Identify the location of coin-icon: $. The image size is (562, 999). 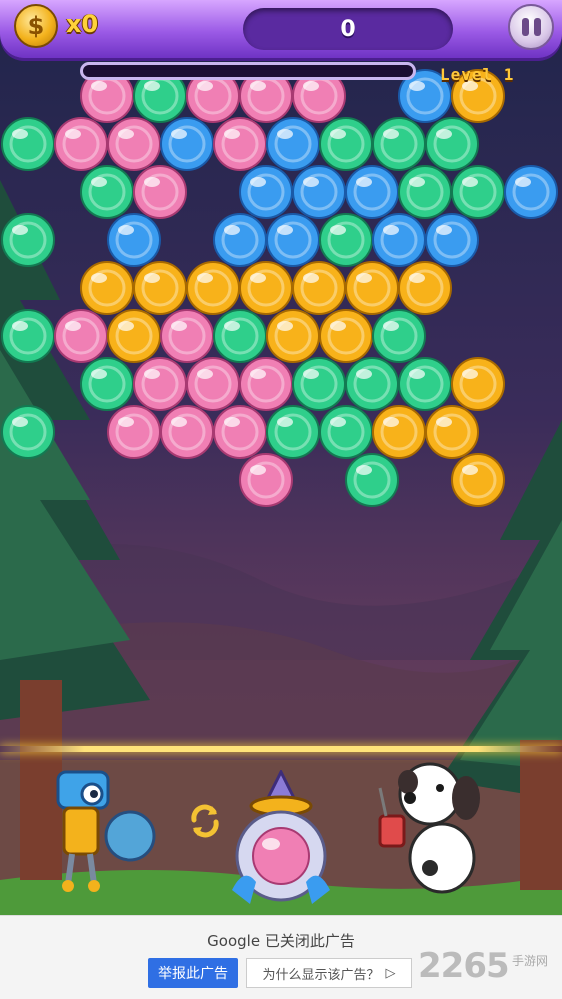
(36, 26).